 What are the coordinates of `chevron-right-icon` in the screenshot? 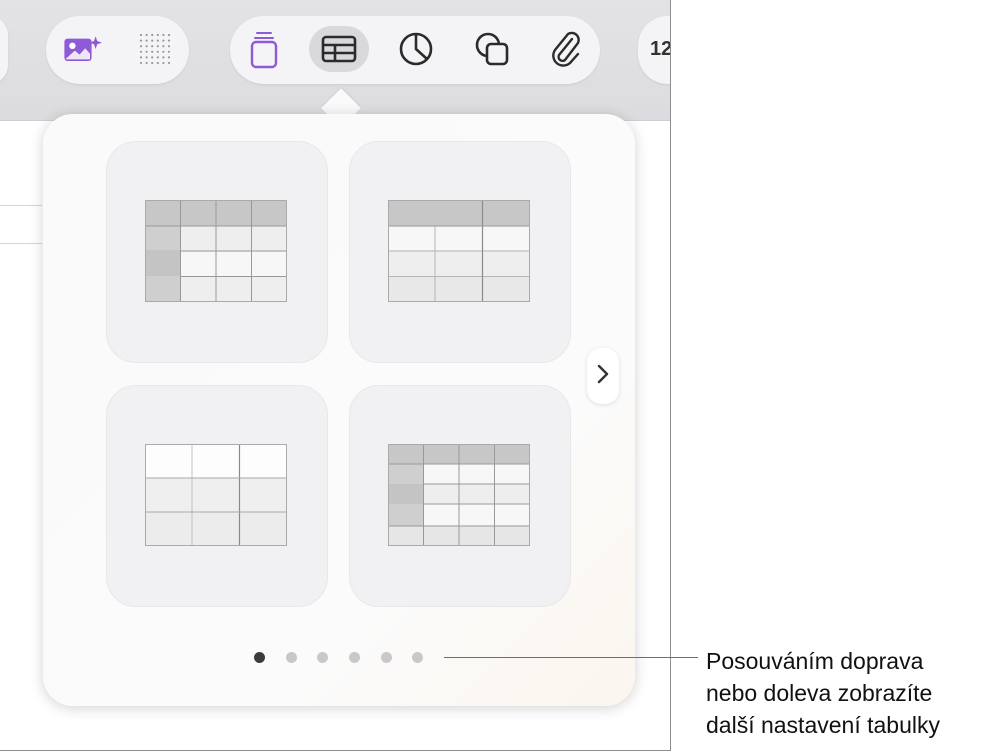 It's located at (603, 376).